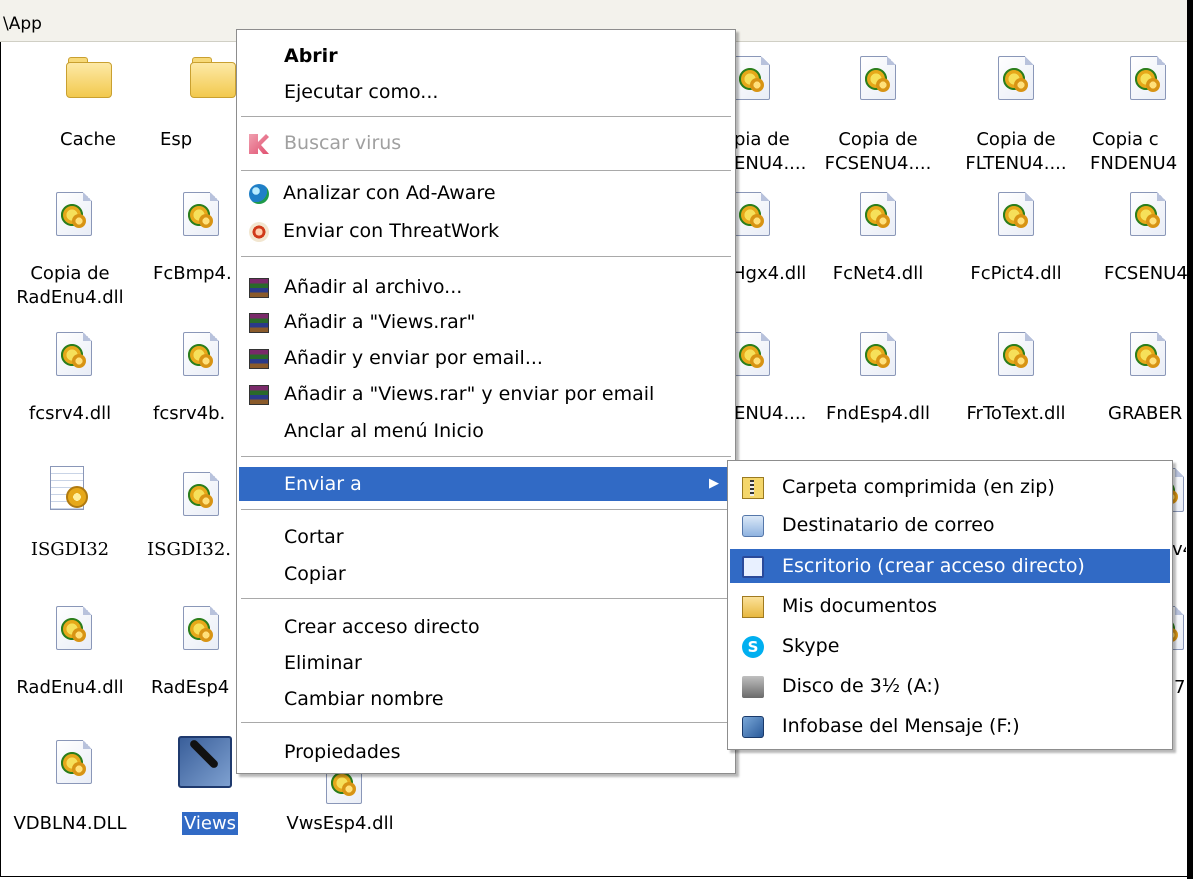 This screenshot has height=879, width=1193. I want to click on file-fcsrv4b: fcsrv4b., so click(192, 378).